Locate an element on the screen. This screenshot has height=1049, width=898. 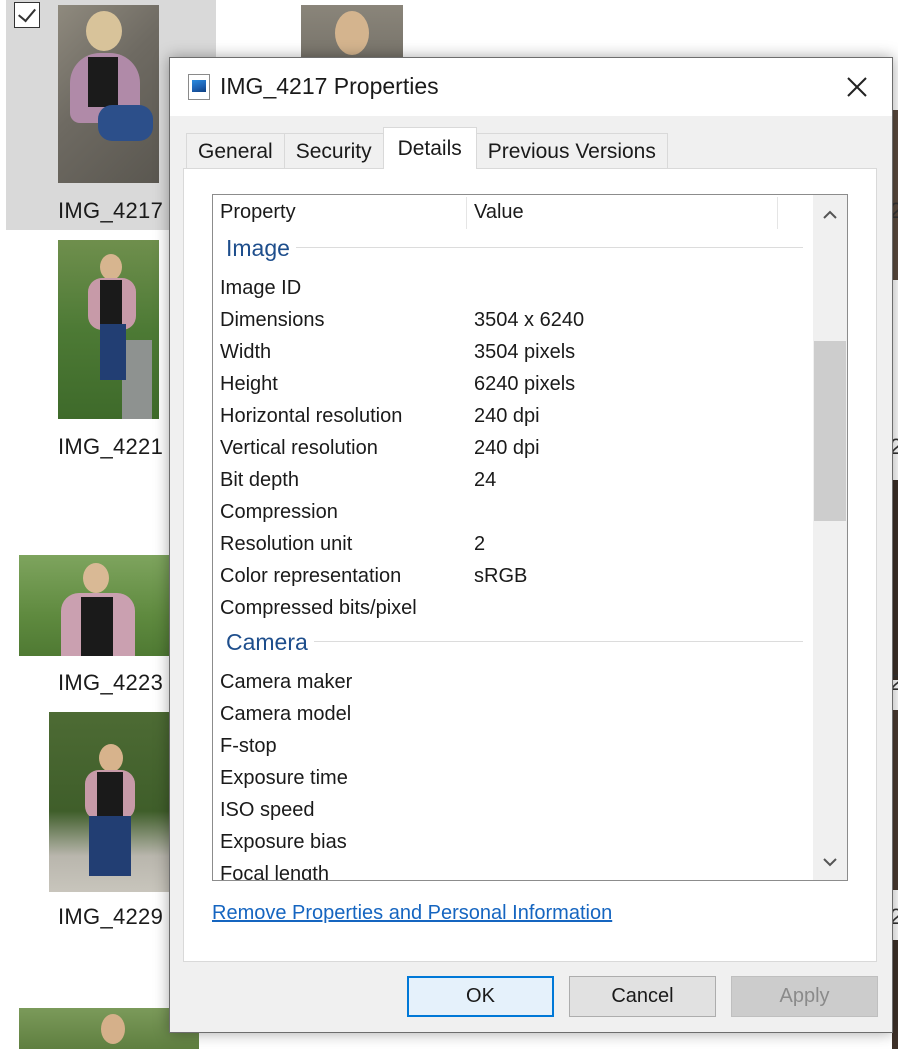
thumbnail-label: IMG_4229 is located at coordinates (110, 917).